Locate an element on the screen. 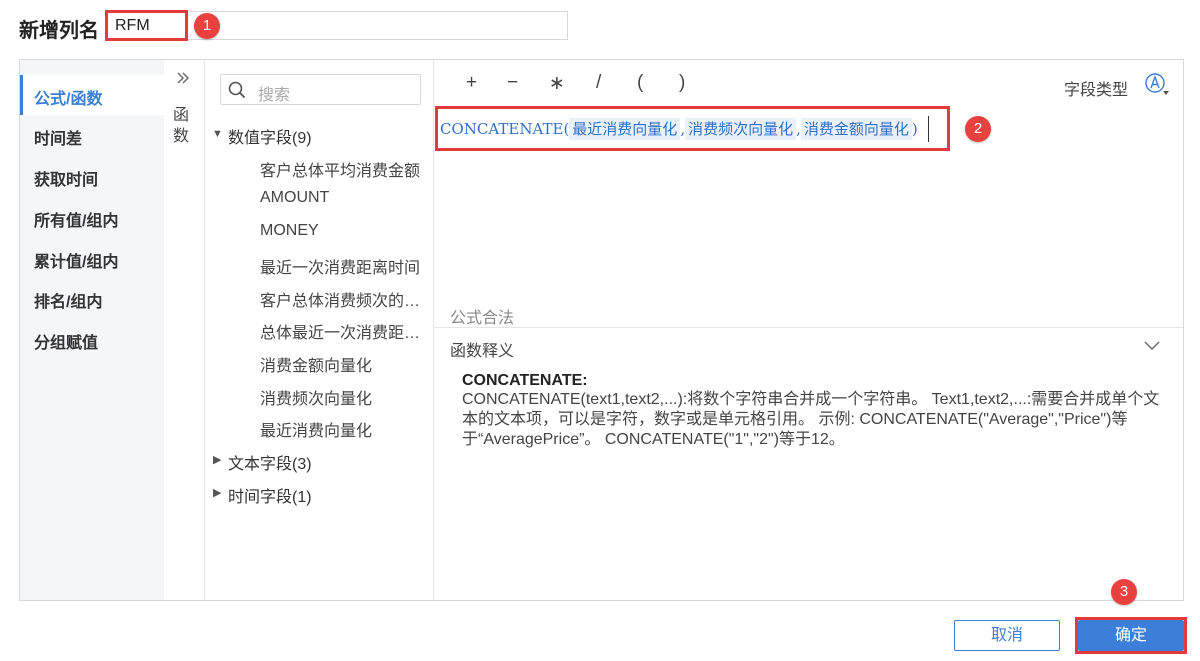  tree-item-field: MONEY is located at coordinates (342, 231).